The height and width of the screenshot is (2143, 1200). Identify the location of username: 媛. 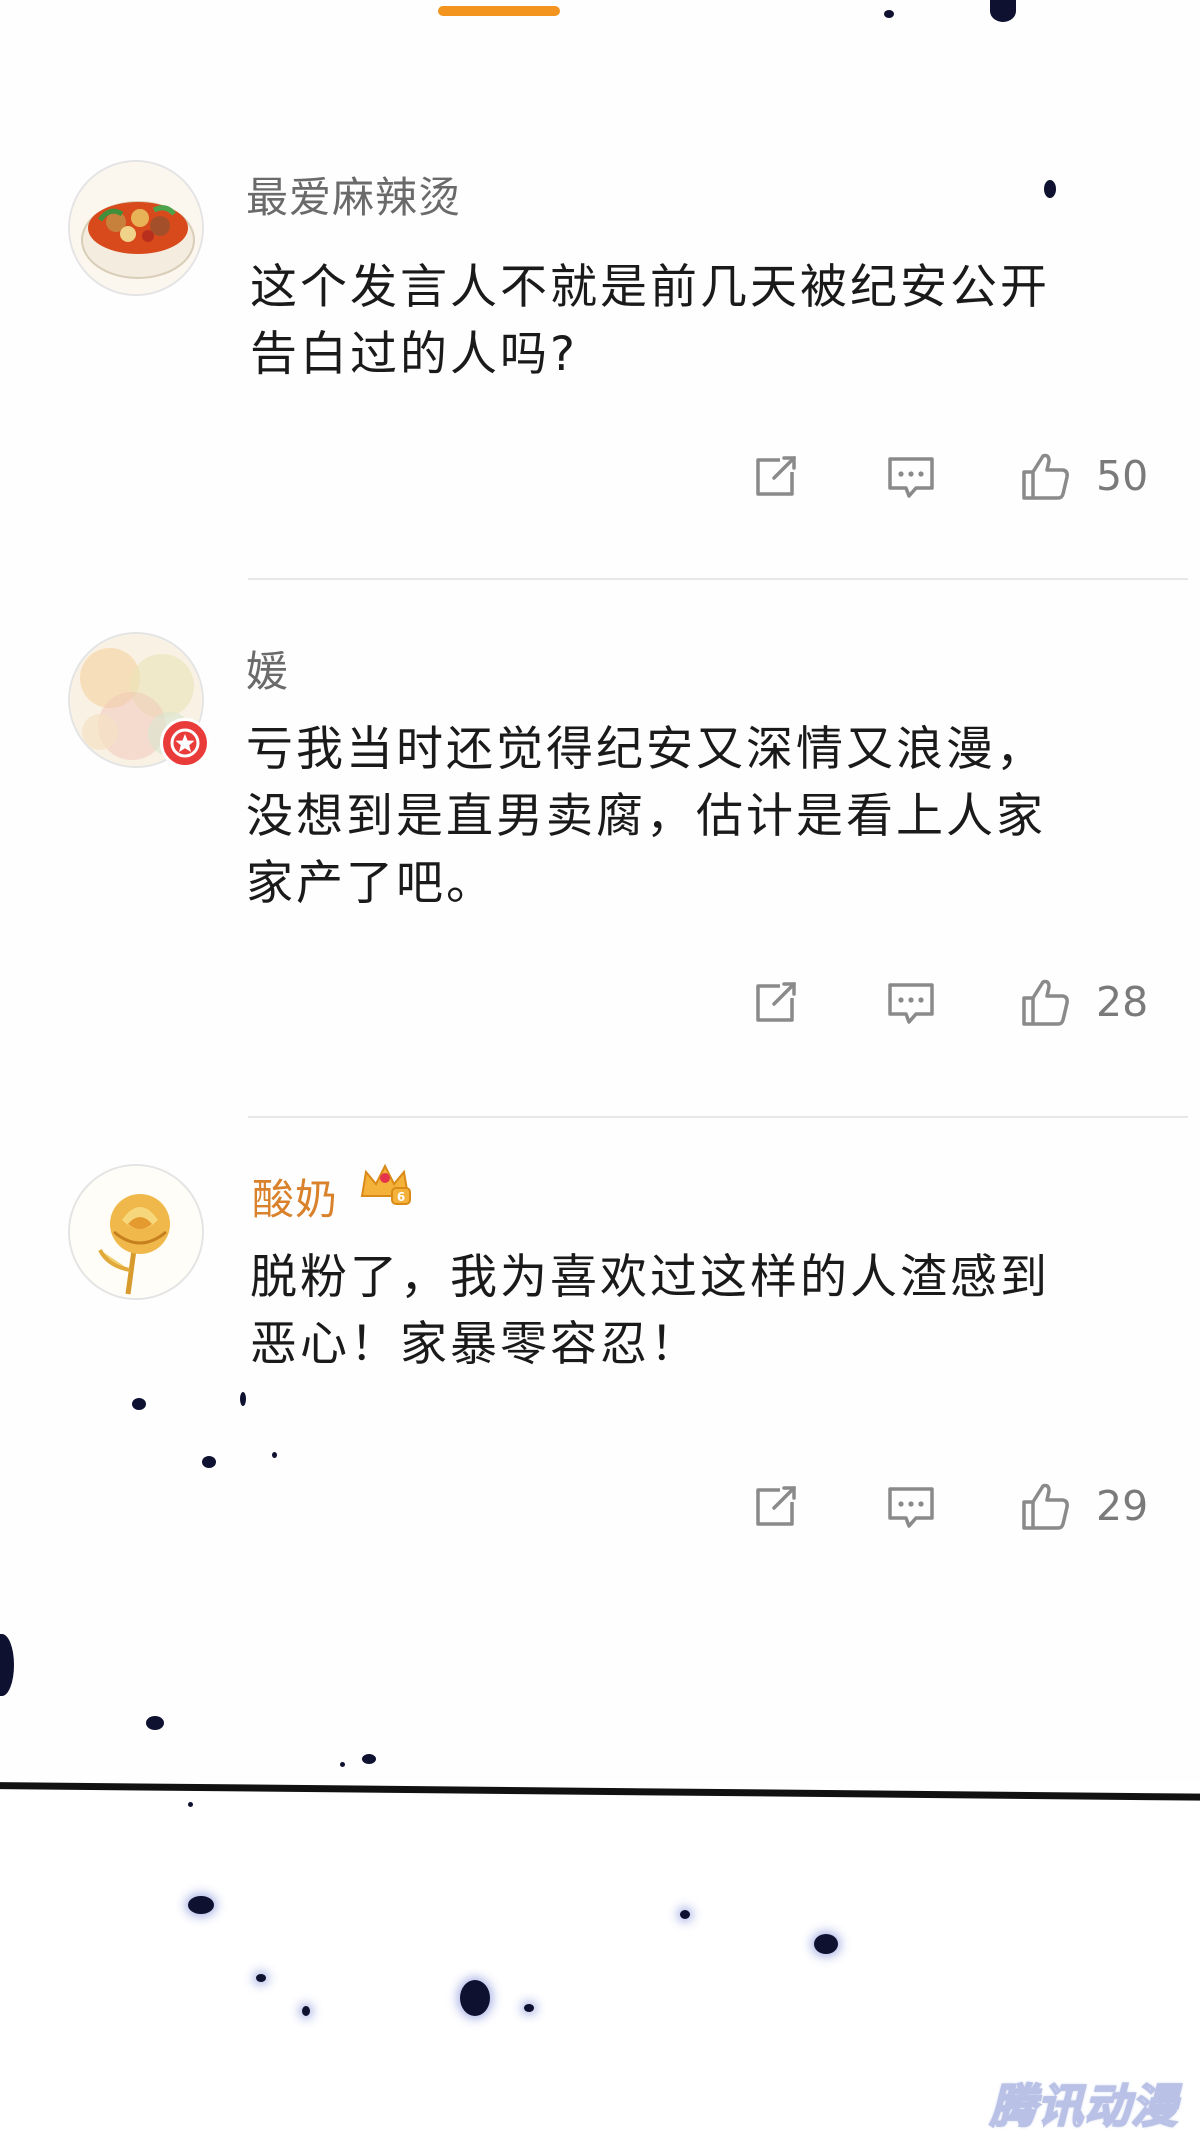
(267, 668).